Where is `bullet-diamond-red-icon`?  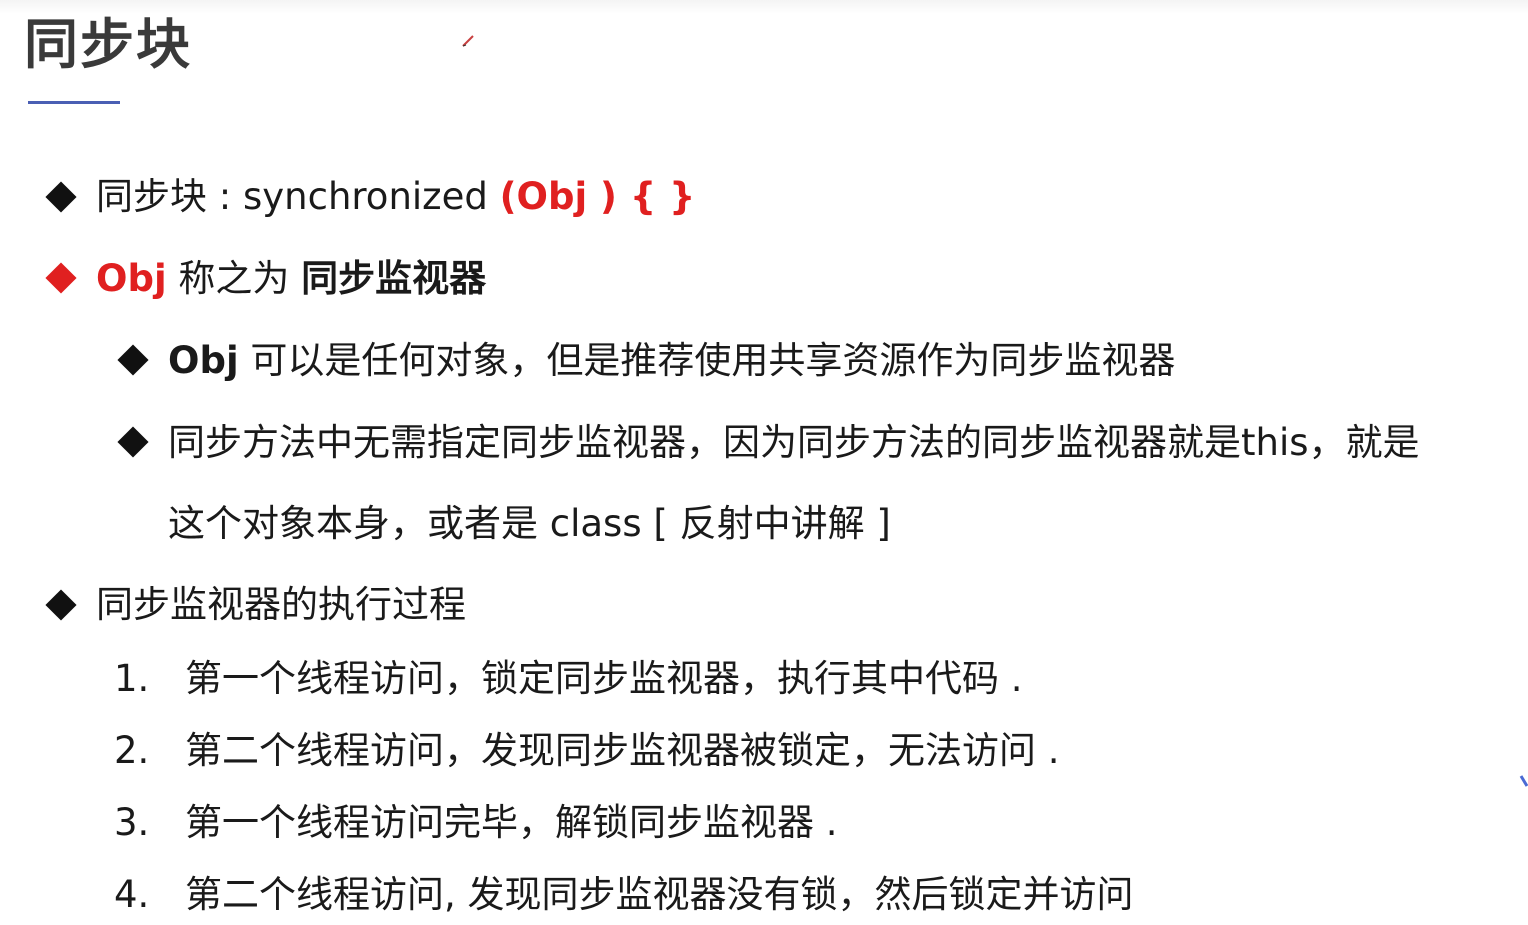
bullet-diamond-red-icon is located at coordinates (61, 278).